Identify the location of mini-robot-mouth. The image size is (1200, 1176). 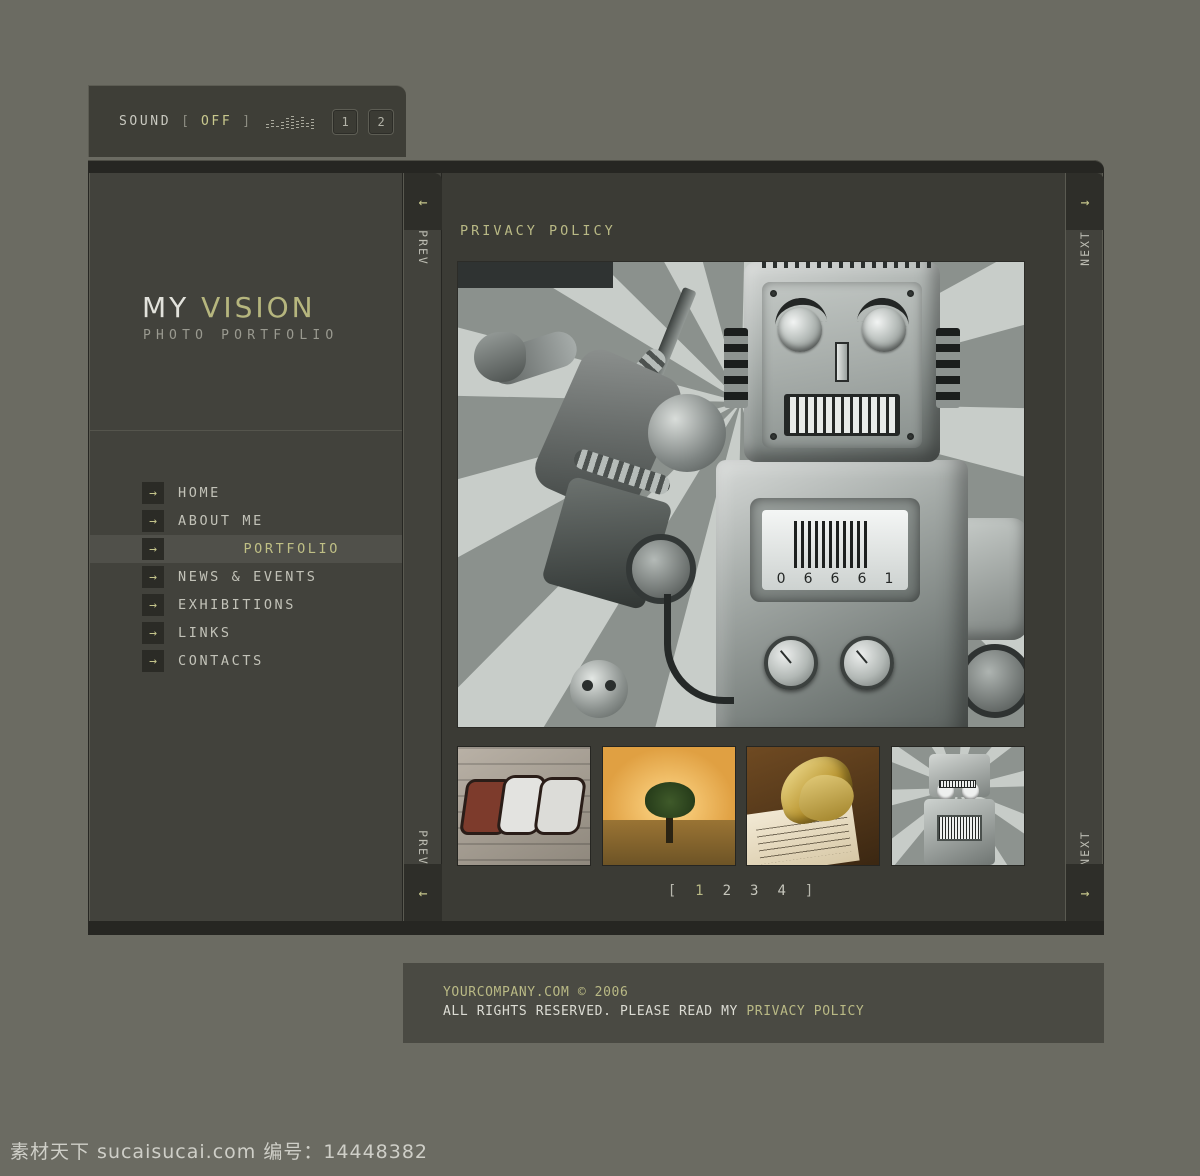
(958, 784).